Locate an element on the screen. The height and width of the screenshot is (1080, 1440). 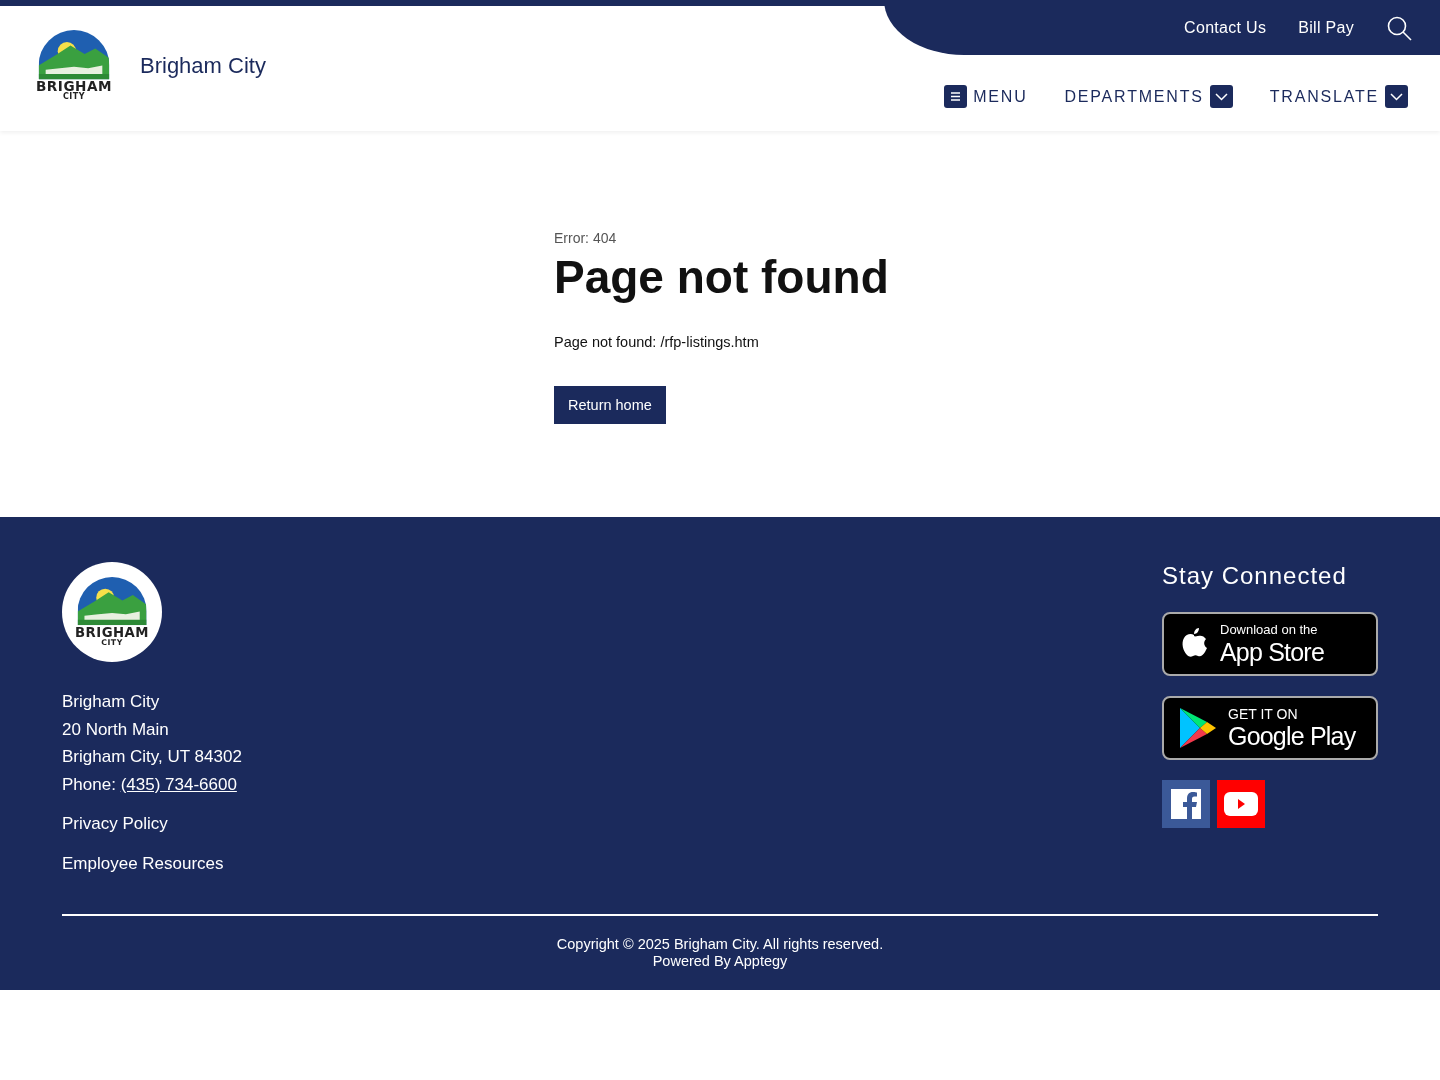
powered-by-text: Powered By Apptegy is located at coordinates (720, 961).